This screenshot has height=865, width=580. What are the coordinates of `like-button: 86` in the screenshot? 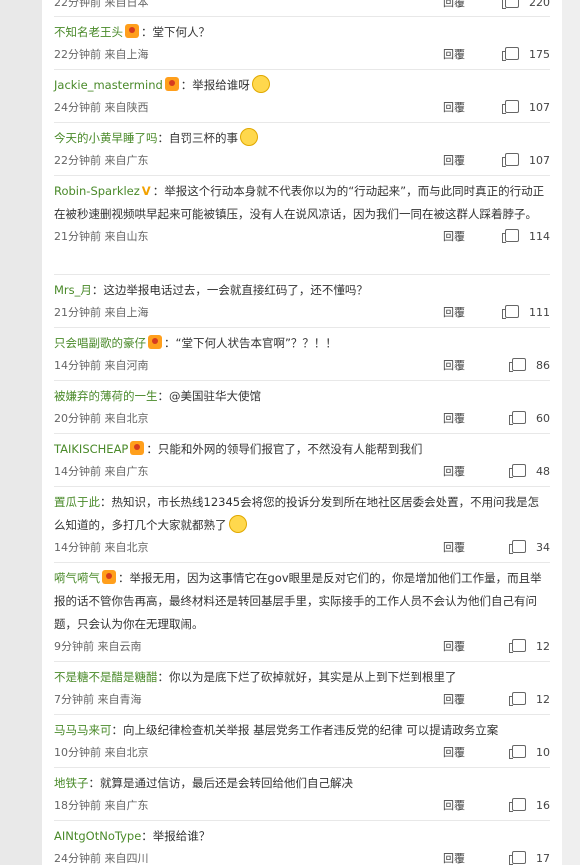 It's located at (520, 366).